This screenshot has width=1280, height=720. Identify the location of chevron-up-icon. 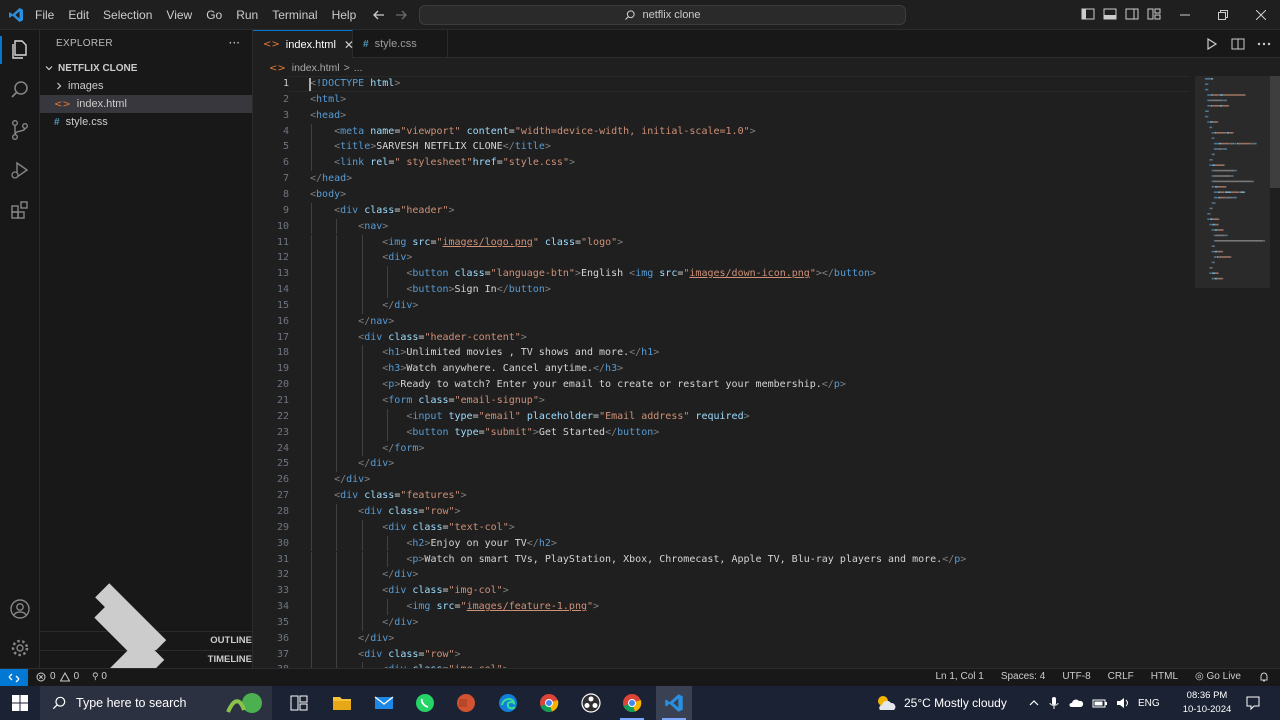
(1034, 703).